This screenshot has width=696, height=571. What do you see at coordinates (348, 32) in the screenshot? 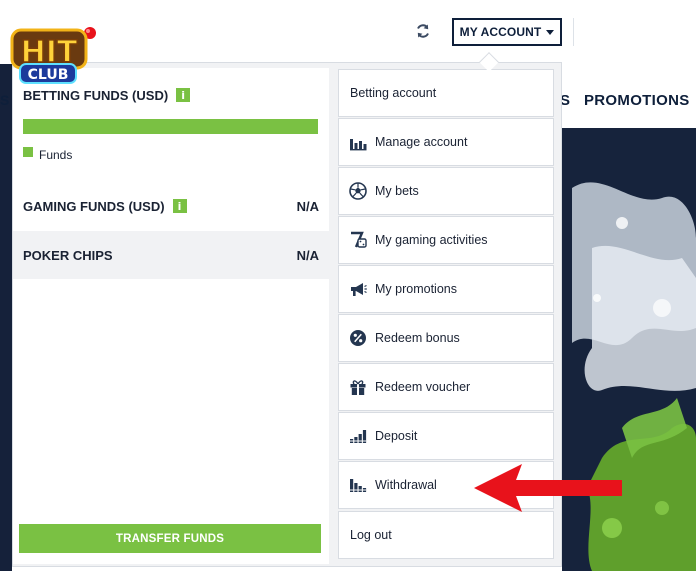
I see `top-bar: MY ACCOUNT` at bounding box center [348, 32].